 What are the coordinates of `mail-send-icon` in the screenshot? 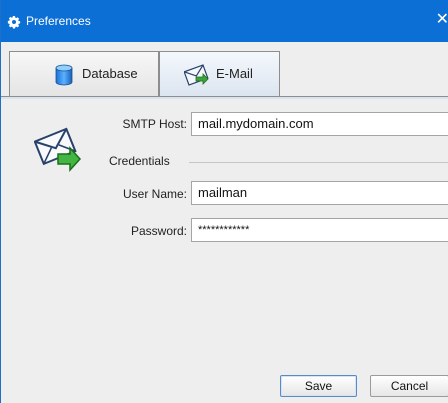 It's located at (58, 149).